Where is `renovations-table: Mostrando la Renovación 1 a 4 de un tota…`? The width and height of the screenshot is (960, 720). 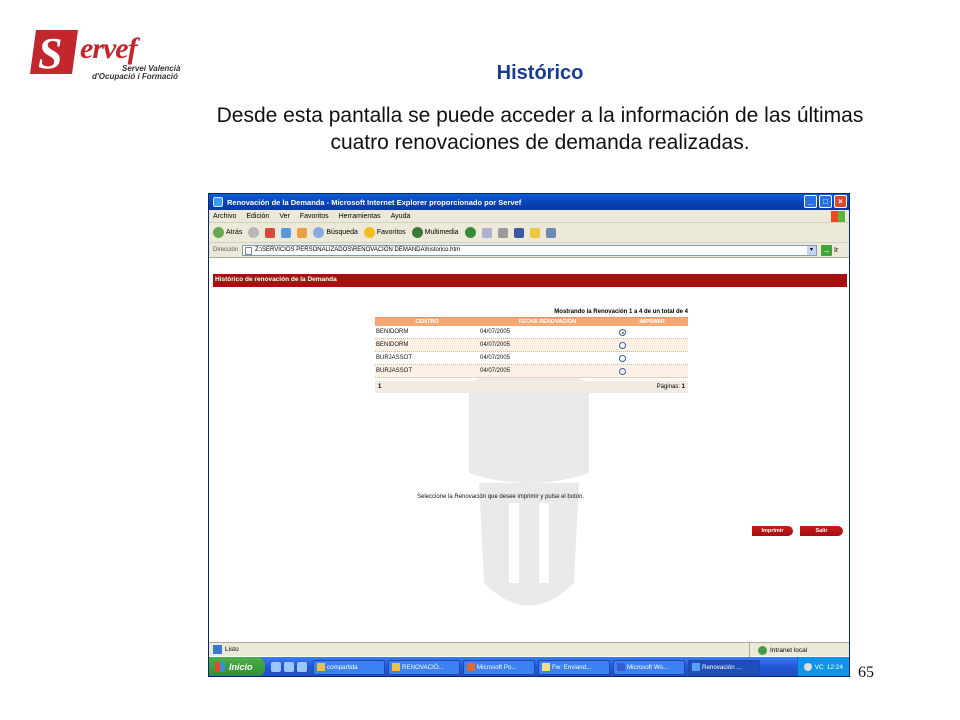
renovations-table: Mostrando la Renovación 1 a 4 de un tota… is located at coordinates (531, 350).